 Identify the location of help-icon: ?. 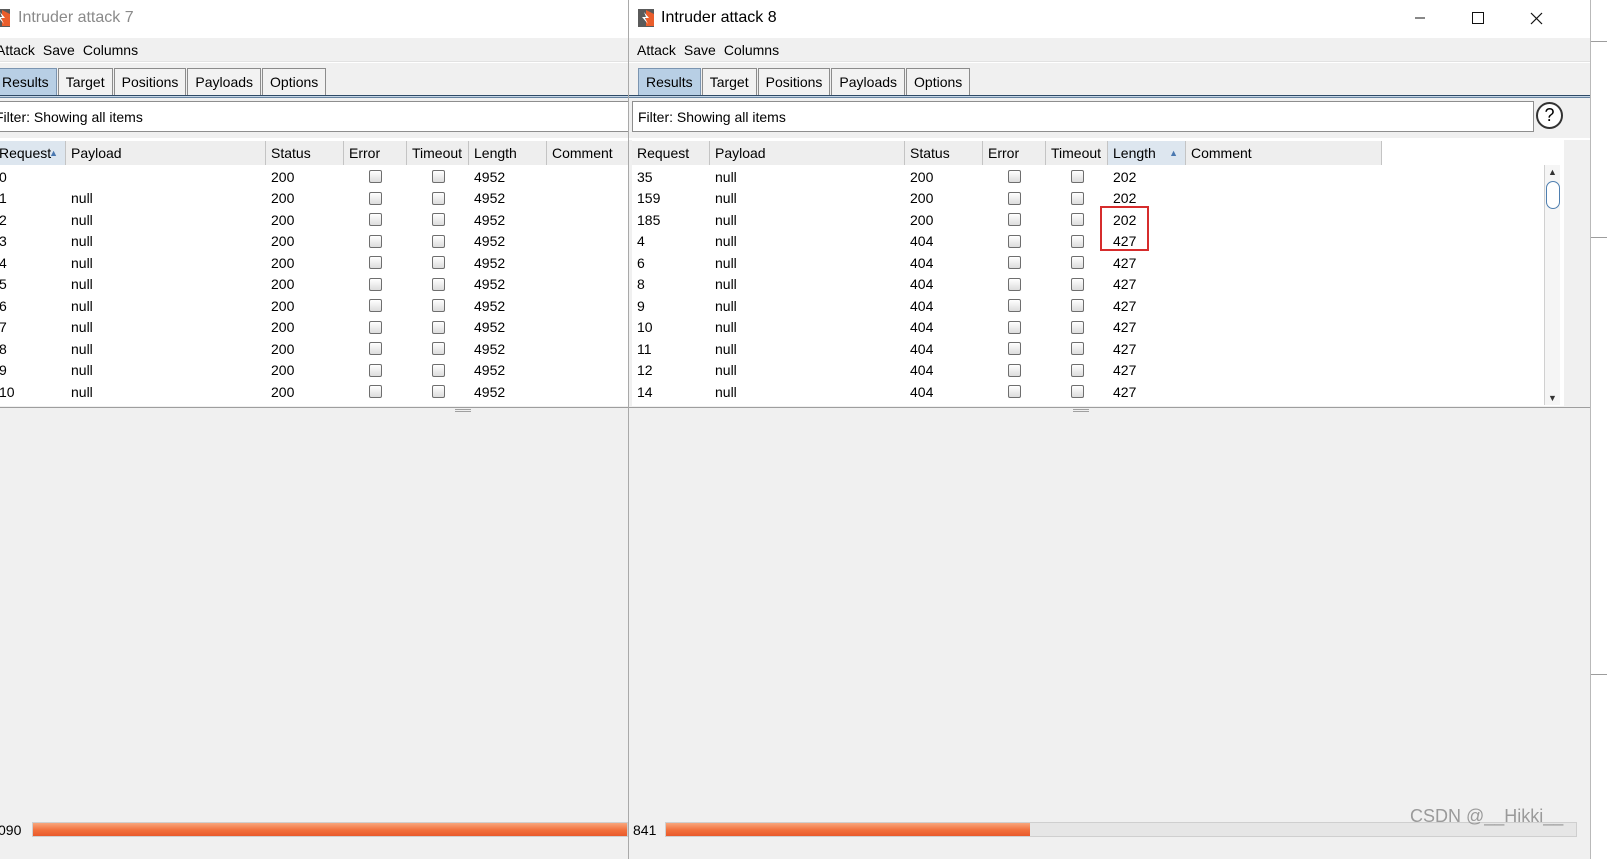
(1549, 115).